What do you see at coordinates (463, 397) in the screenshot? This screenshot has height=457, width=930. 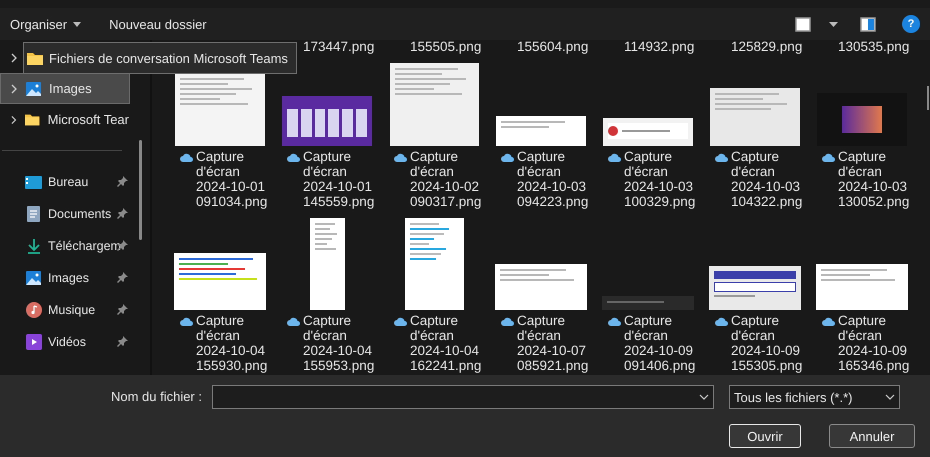 I see `file-name-field` at bounding box center [463, 397].